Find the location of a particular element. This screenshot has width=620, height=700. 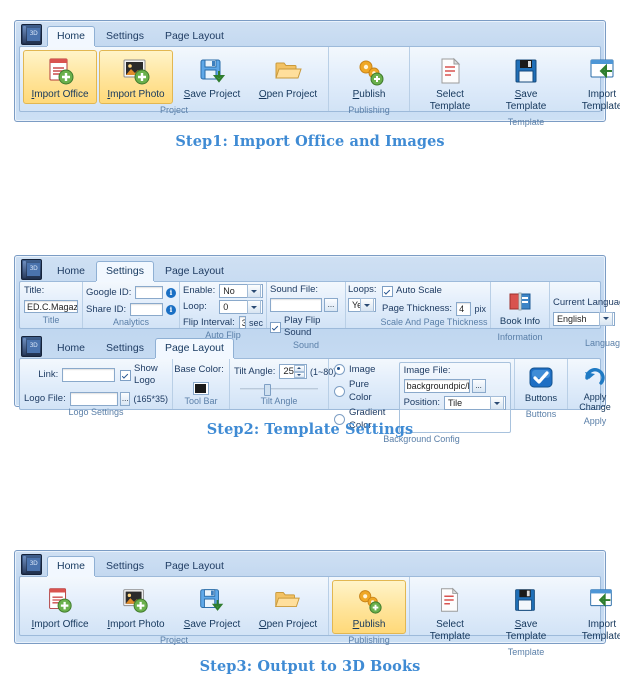

flip-interval-label: Flip Interval: is located at coordinates (209, 322).